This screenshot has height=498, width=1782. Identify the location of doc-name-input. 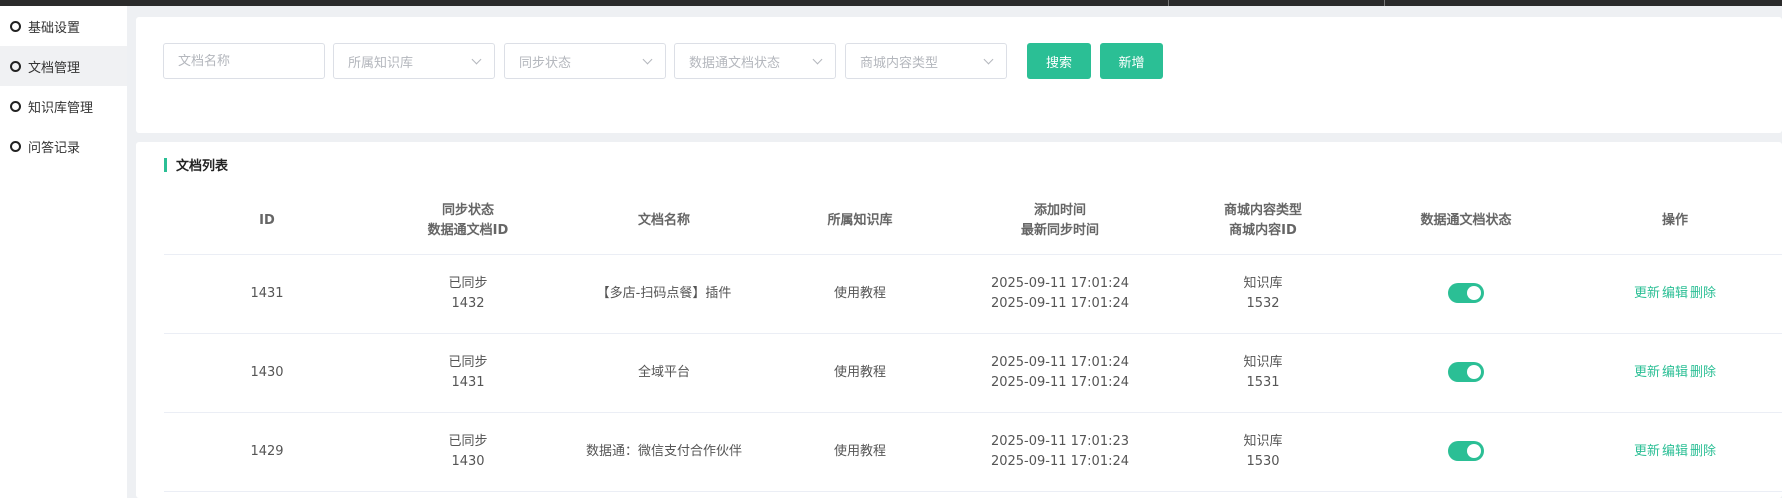
(244, 61).